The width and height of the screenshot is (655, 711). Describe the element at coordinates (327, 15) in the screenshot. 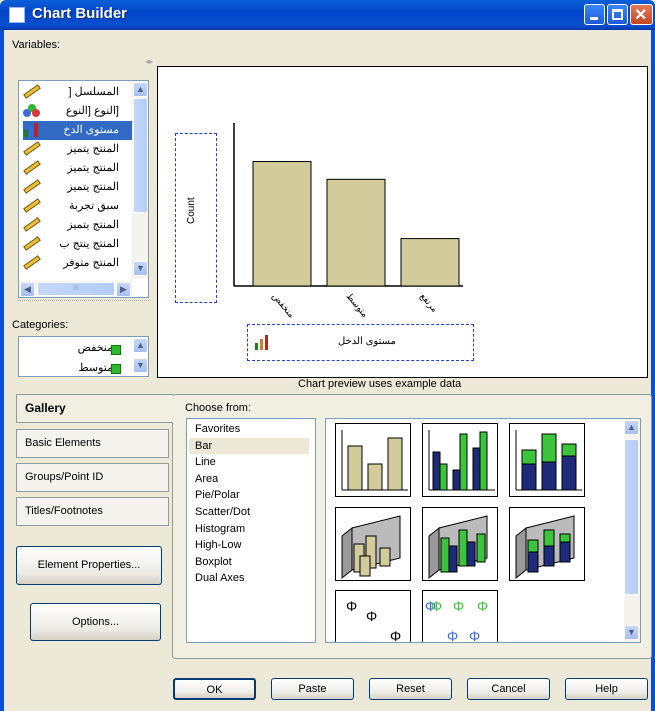

I see `title-bar: Chart Builder ✕` at that location.